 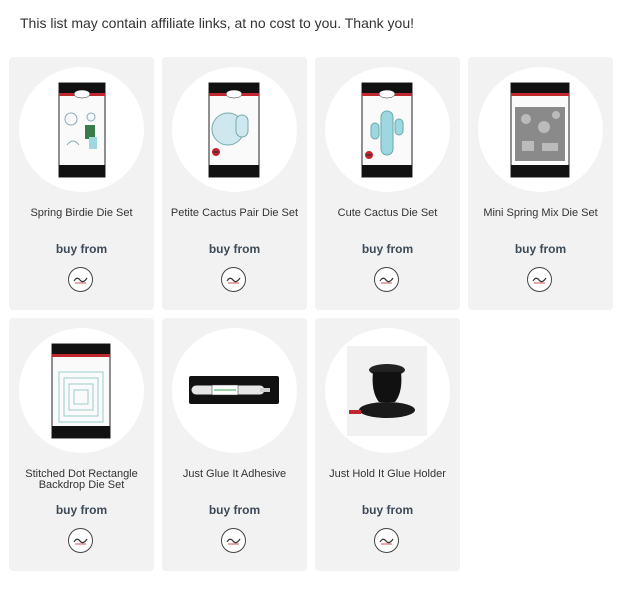 I want to click on product-title: Just Glue It Adhesive, so click(x=234, y=474).